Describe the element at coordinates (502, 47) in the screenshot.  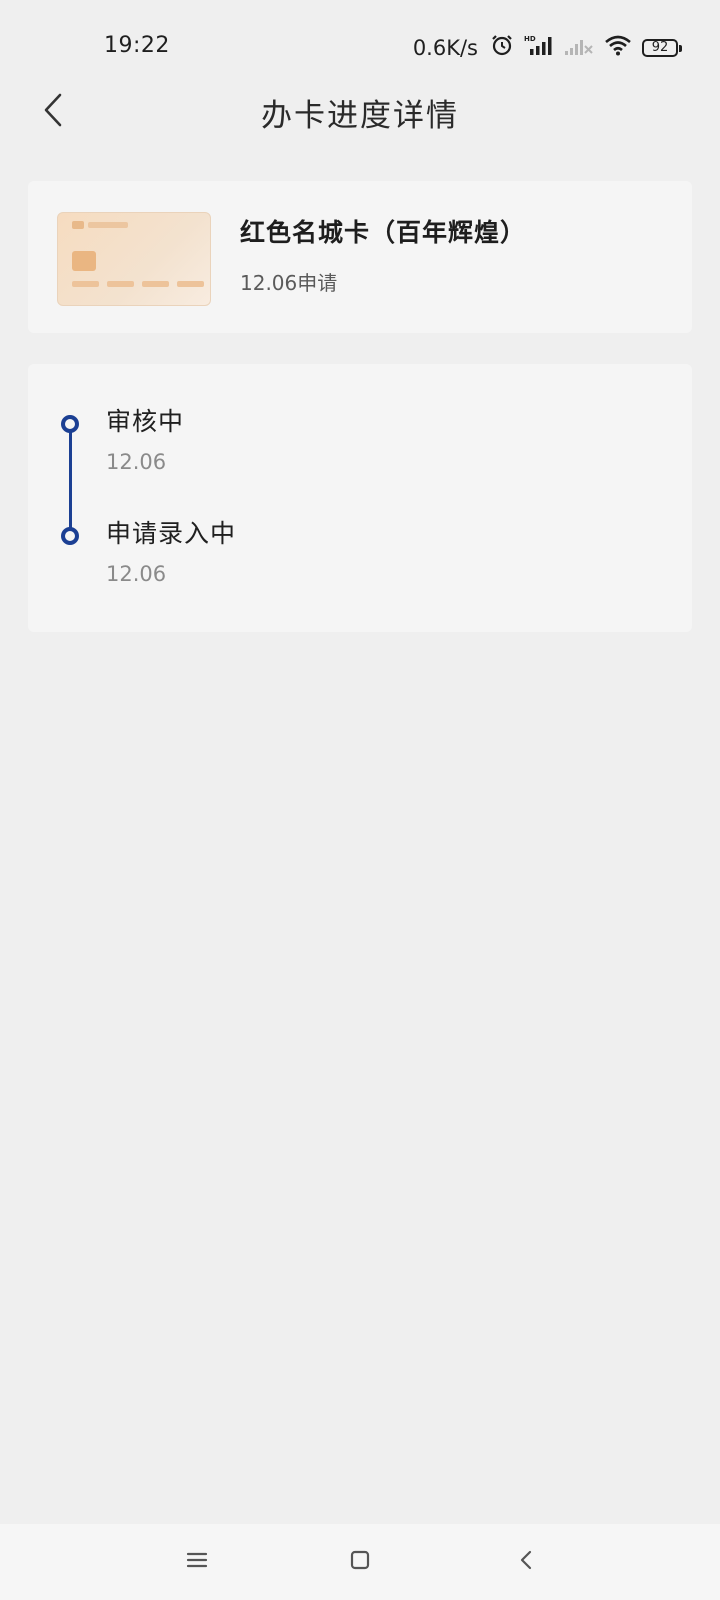
I see `alarm-icon` at that location.